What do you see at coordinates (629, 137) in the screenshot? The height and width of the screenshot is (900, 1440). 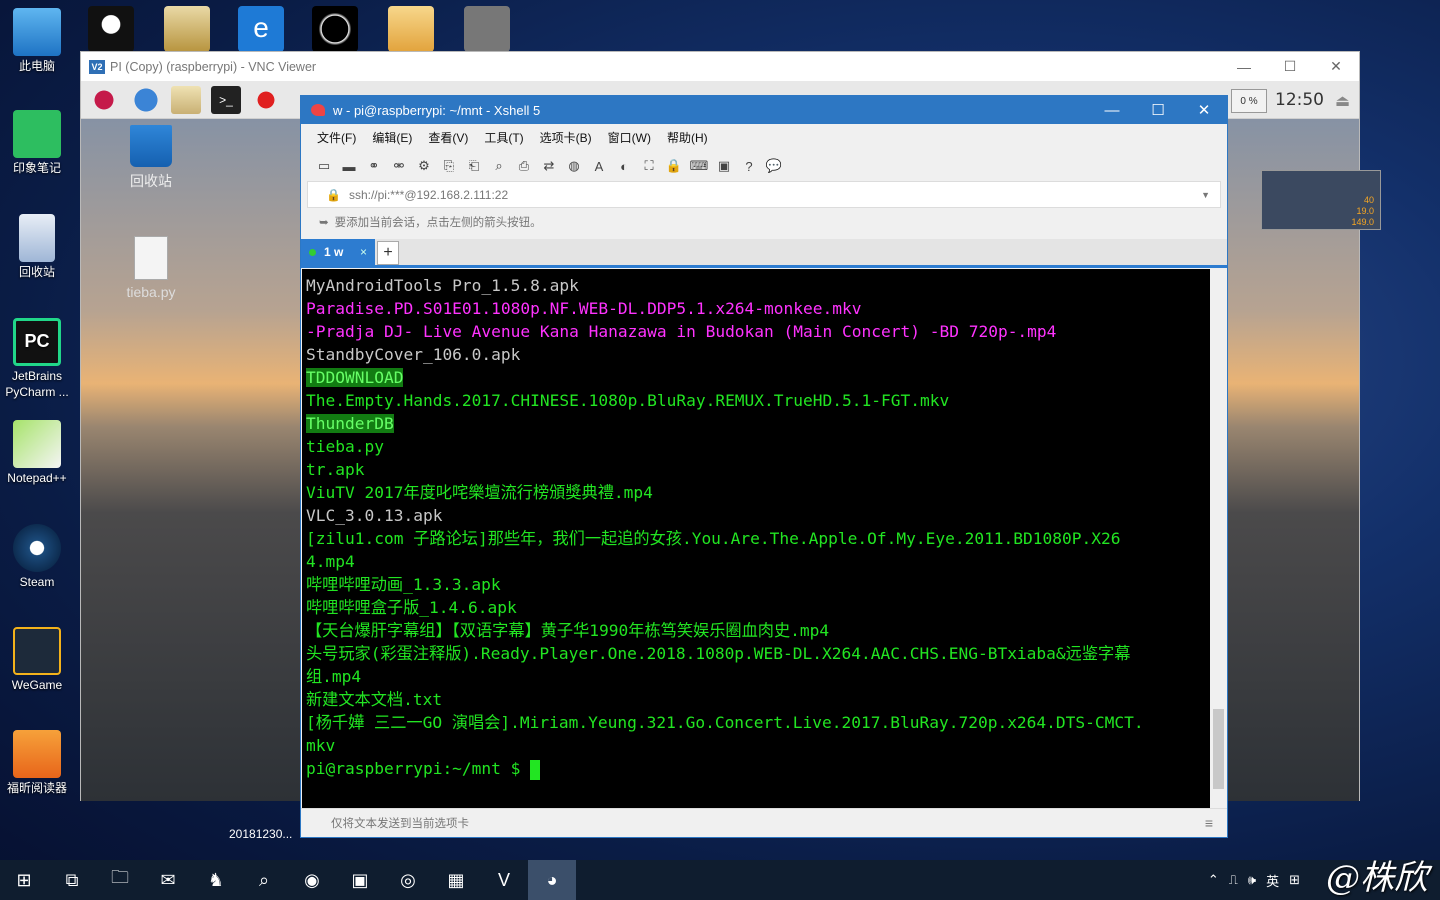 I see `menu-window: 窗口(W)` at bounding box center [629, 137].